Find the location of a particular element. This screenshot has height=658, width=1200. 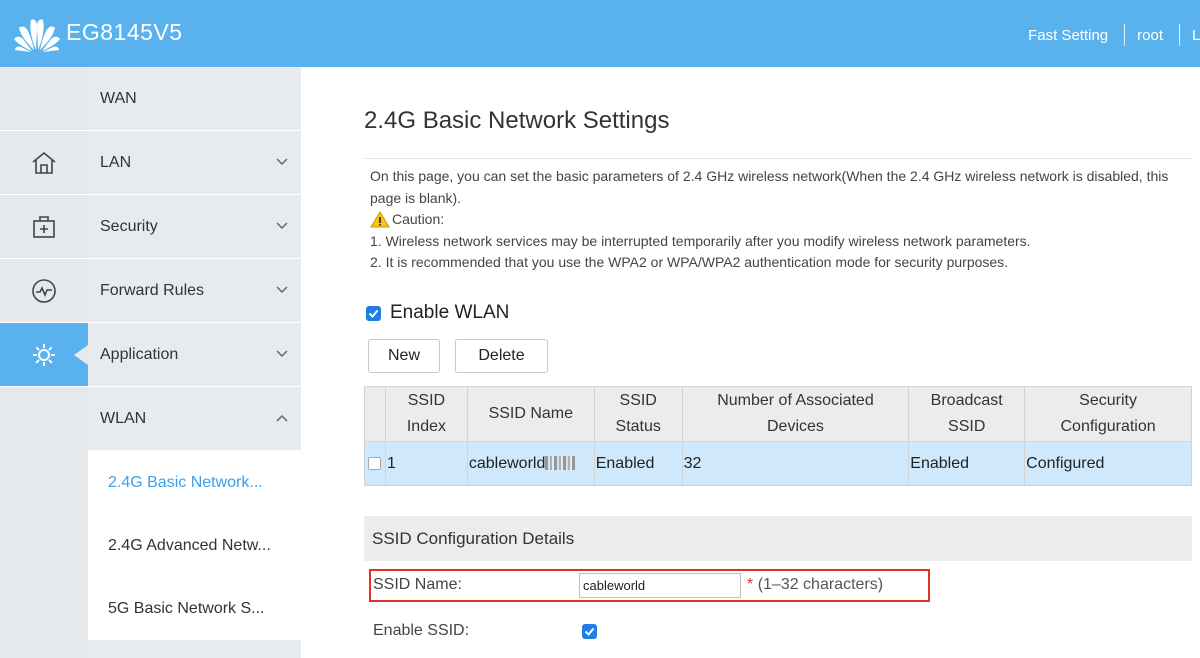

ssid-name-label: SSID Name: is located at coordinates (417, 584).